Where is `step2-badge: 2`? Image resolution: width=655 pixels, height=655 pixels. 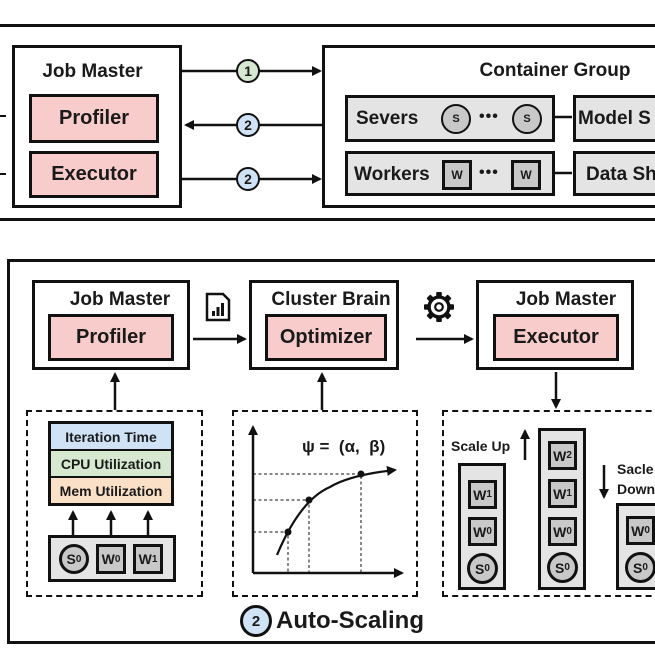
step2-badge: 2 is located at coordinates (256, 621).